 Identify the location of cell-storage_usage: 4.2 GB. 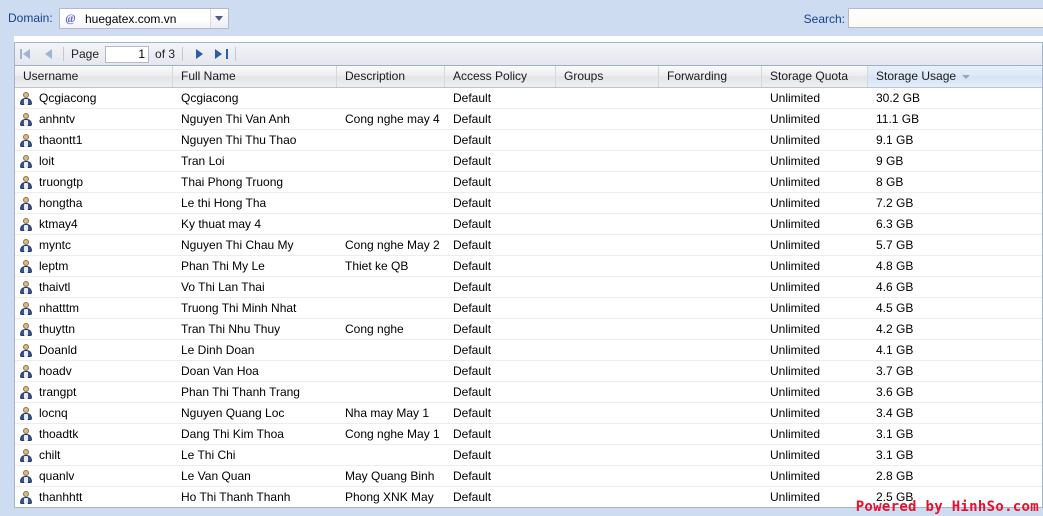
(895, 329).